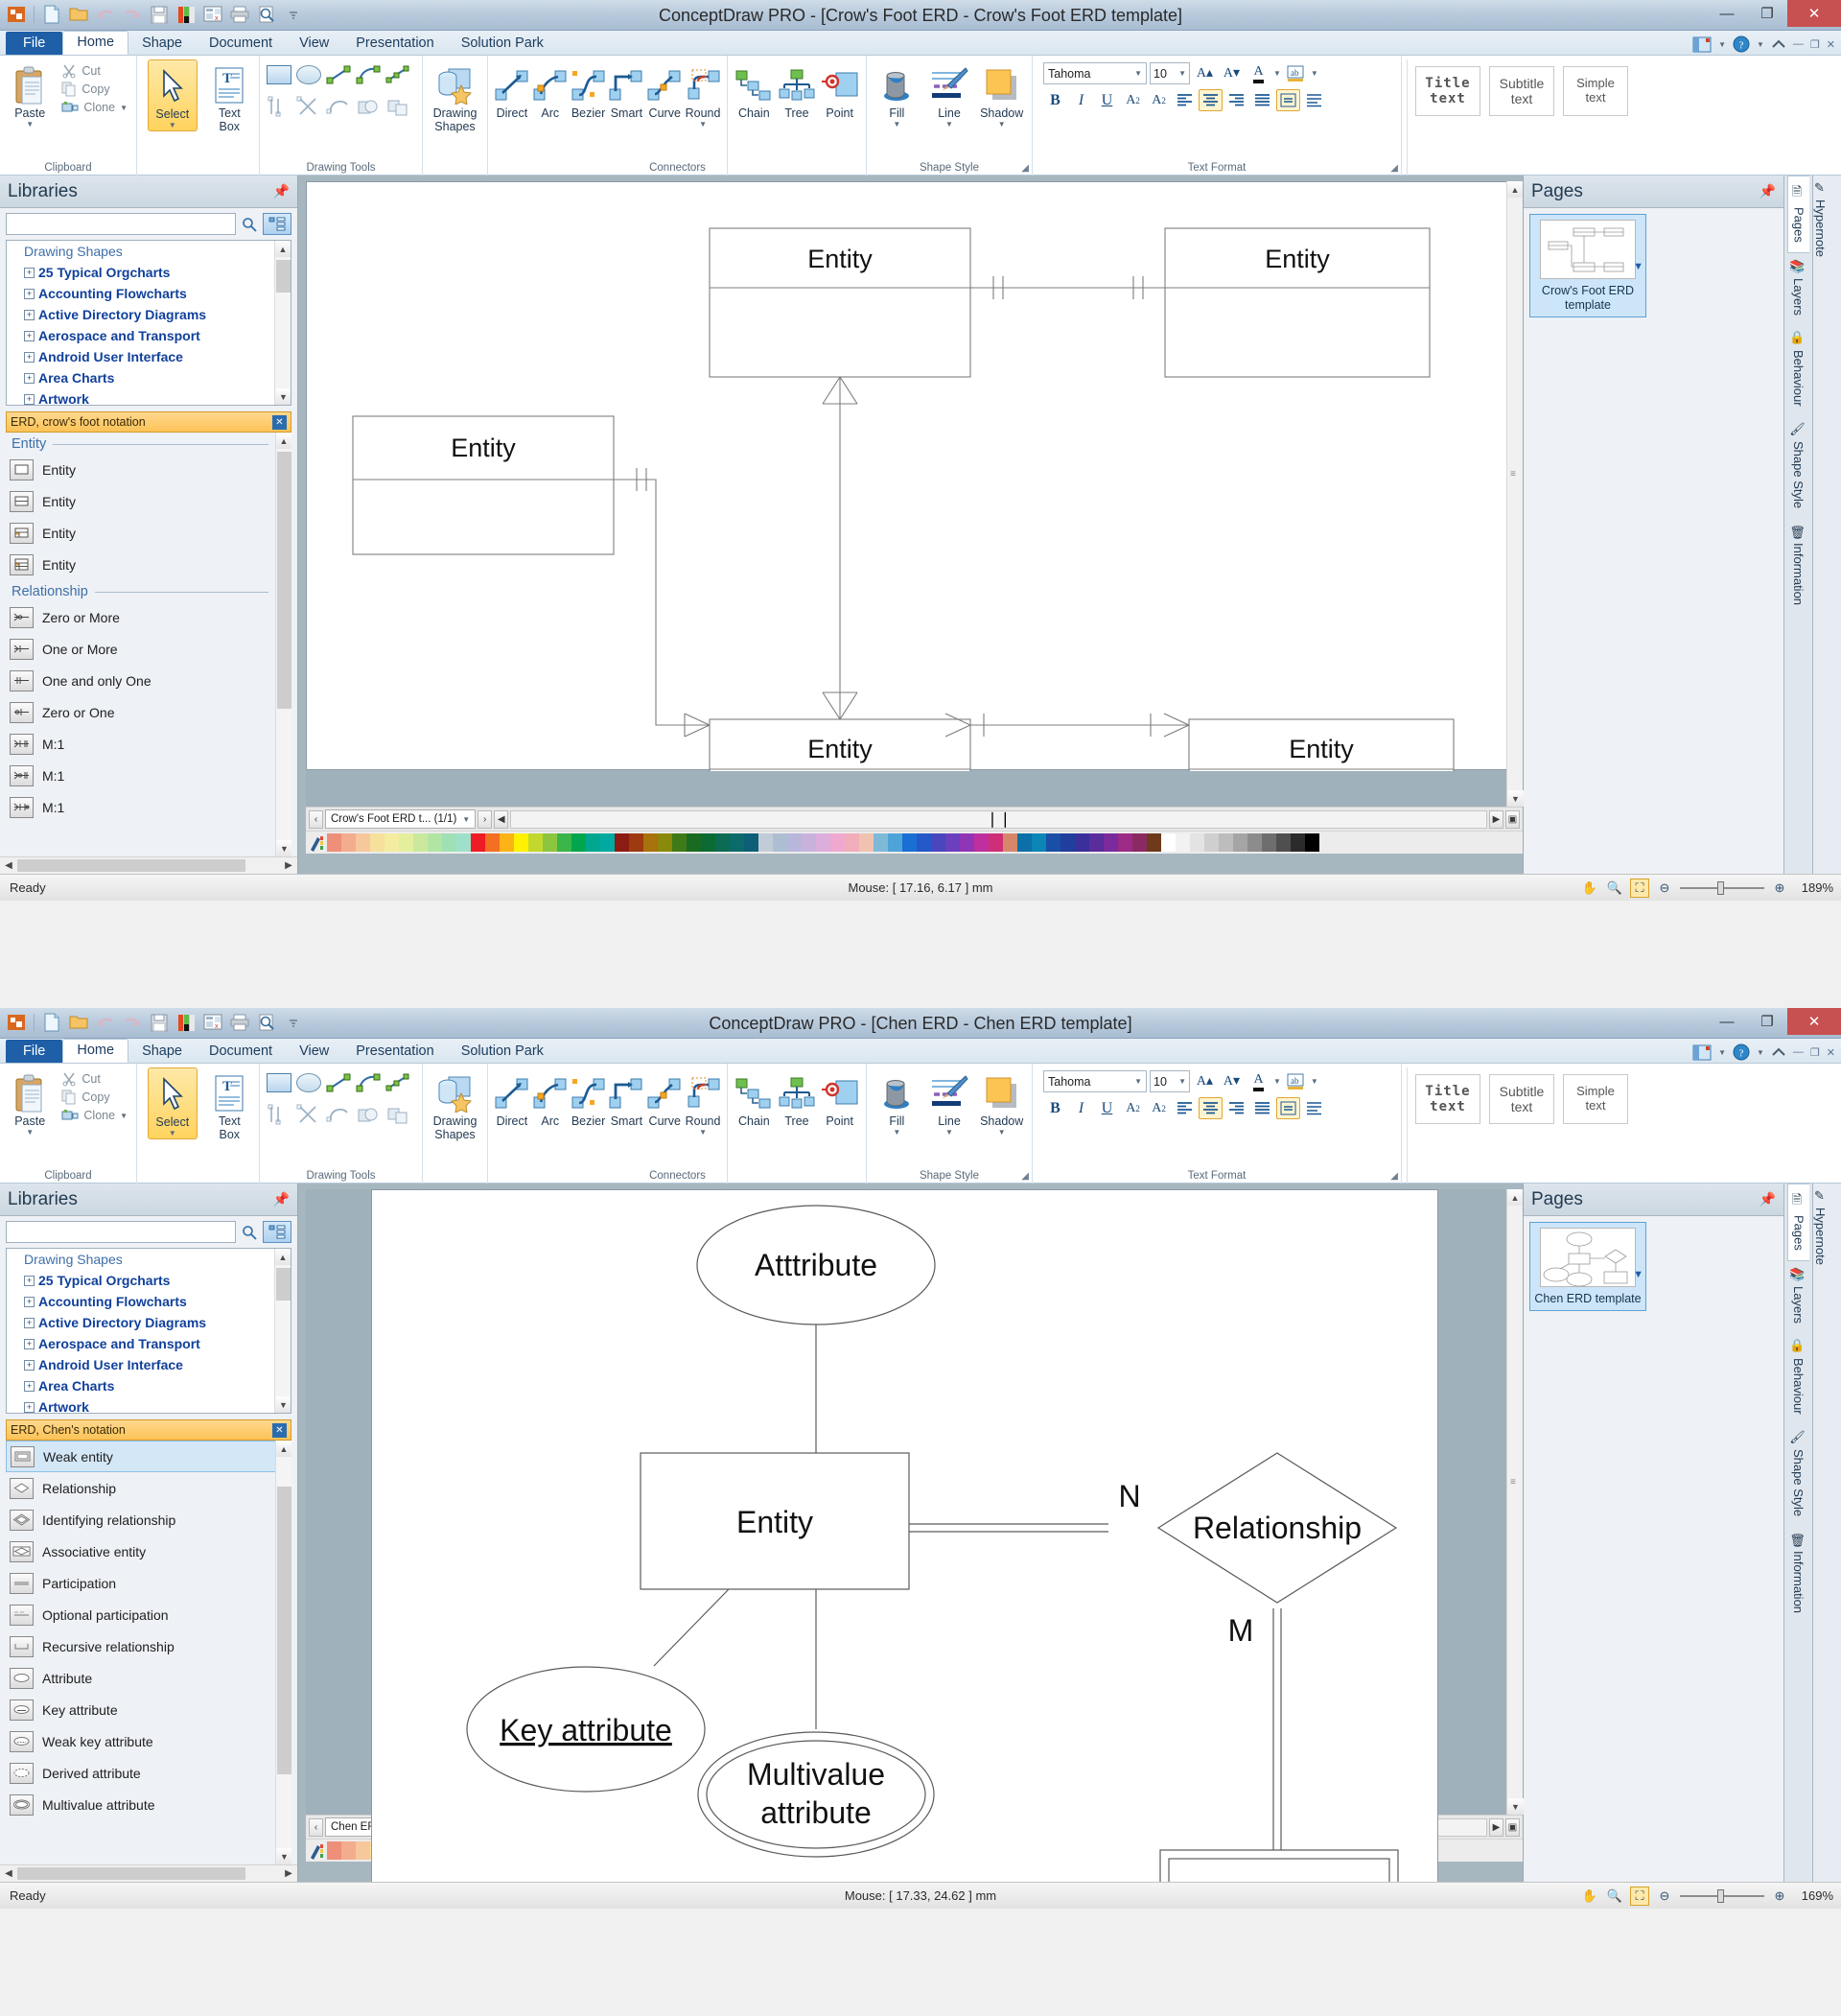  Describe the element at coordinates (1258, 73) in the screenshot. I see `font-color-button: A` at that location.